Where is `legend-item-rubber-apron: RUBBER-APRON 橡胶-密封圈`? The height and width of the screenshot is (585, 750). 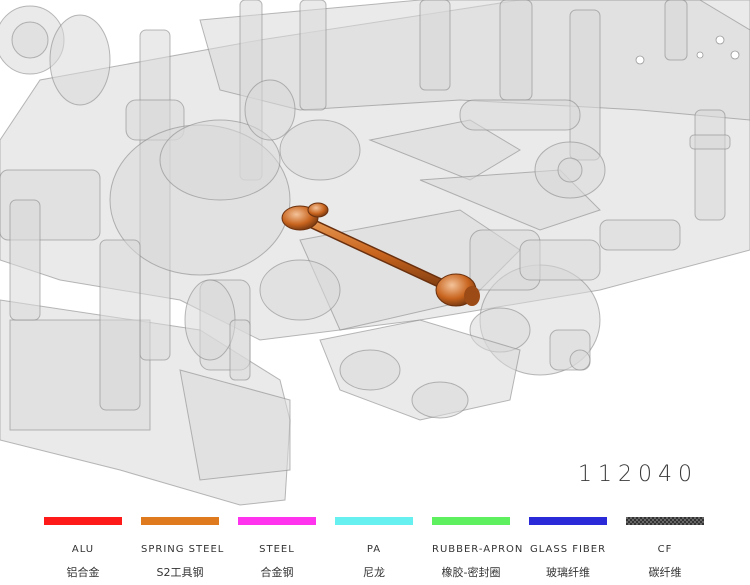 legend-item-rubber-apron: RUBBER-APRON 橡胶-密封圈 is located at coordinates (478, 548).